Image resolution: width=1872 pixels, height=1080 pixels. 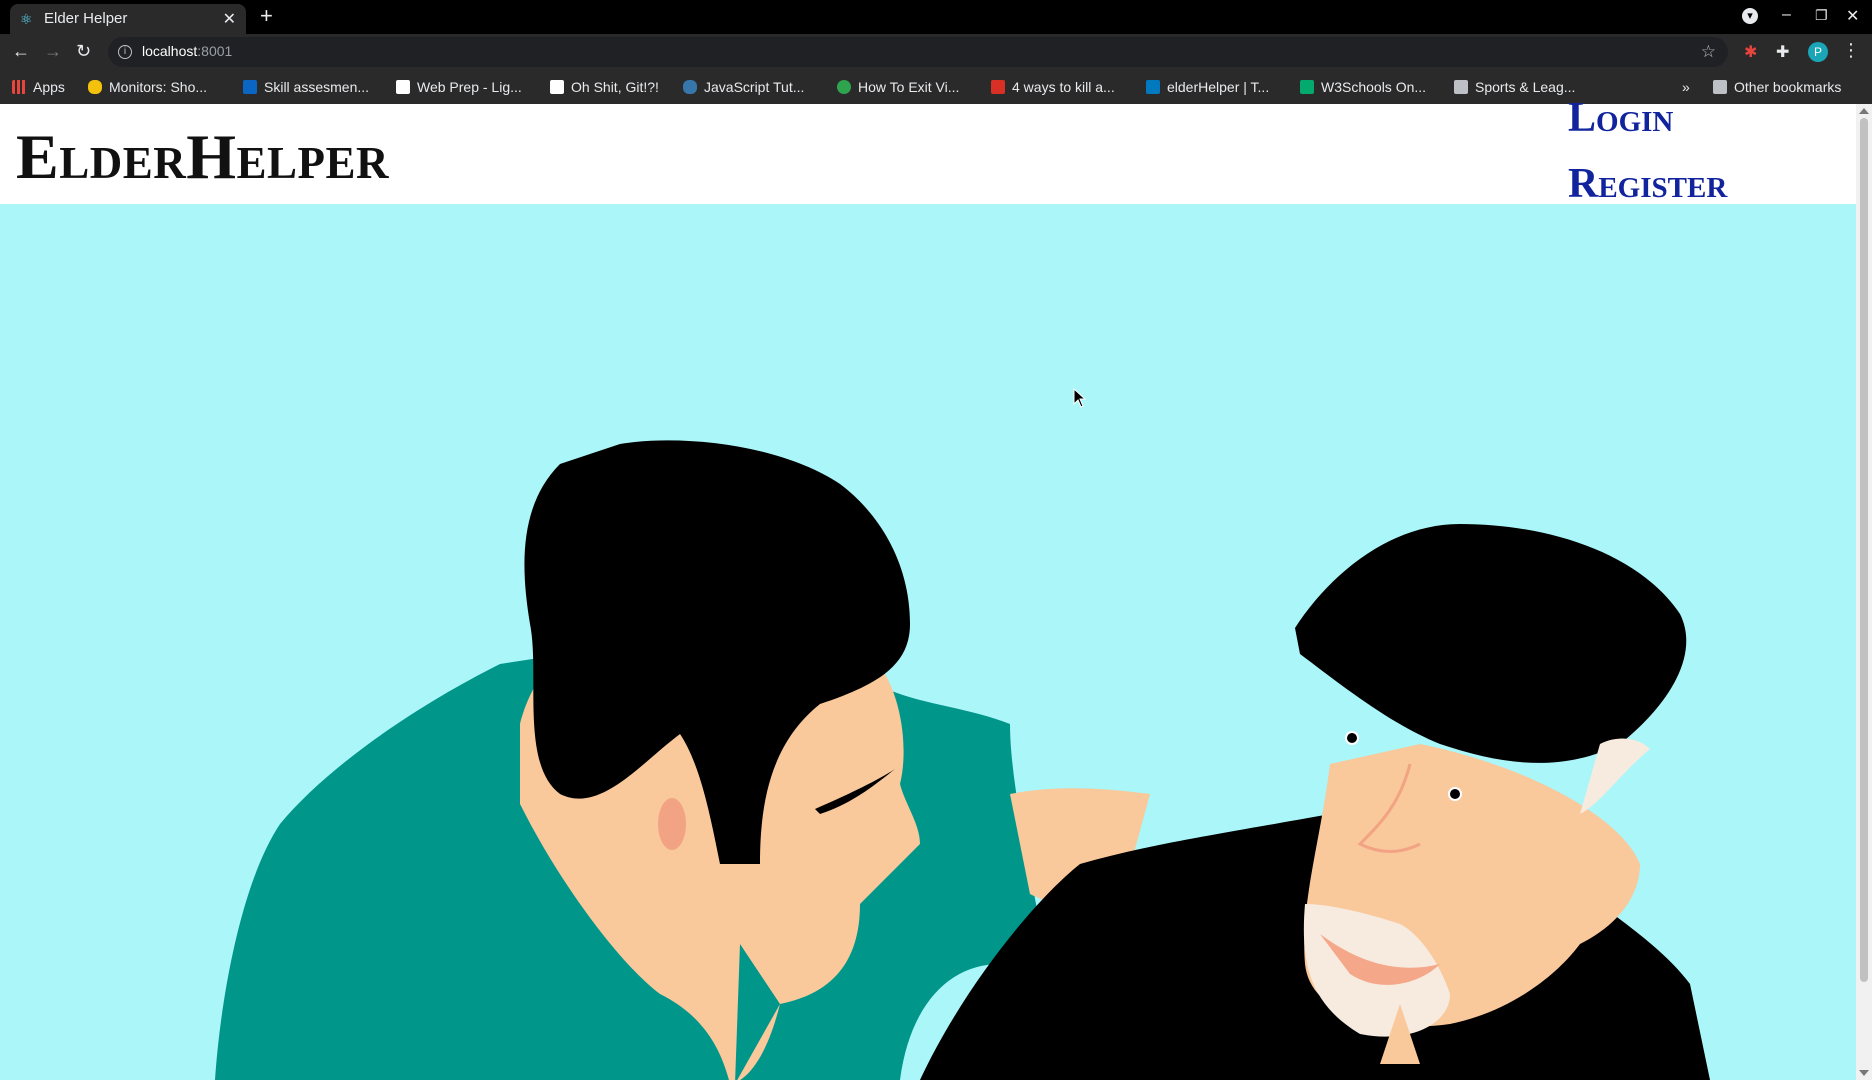 I want to click on window-close-icon: ✕, so click(x=1852, y=16).